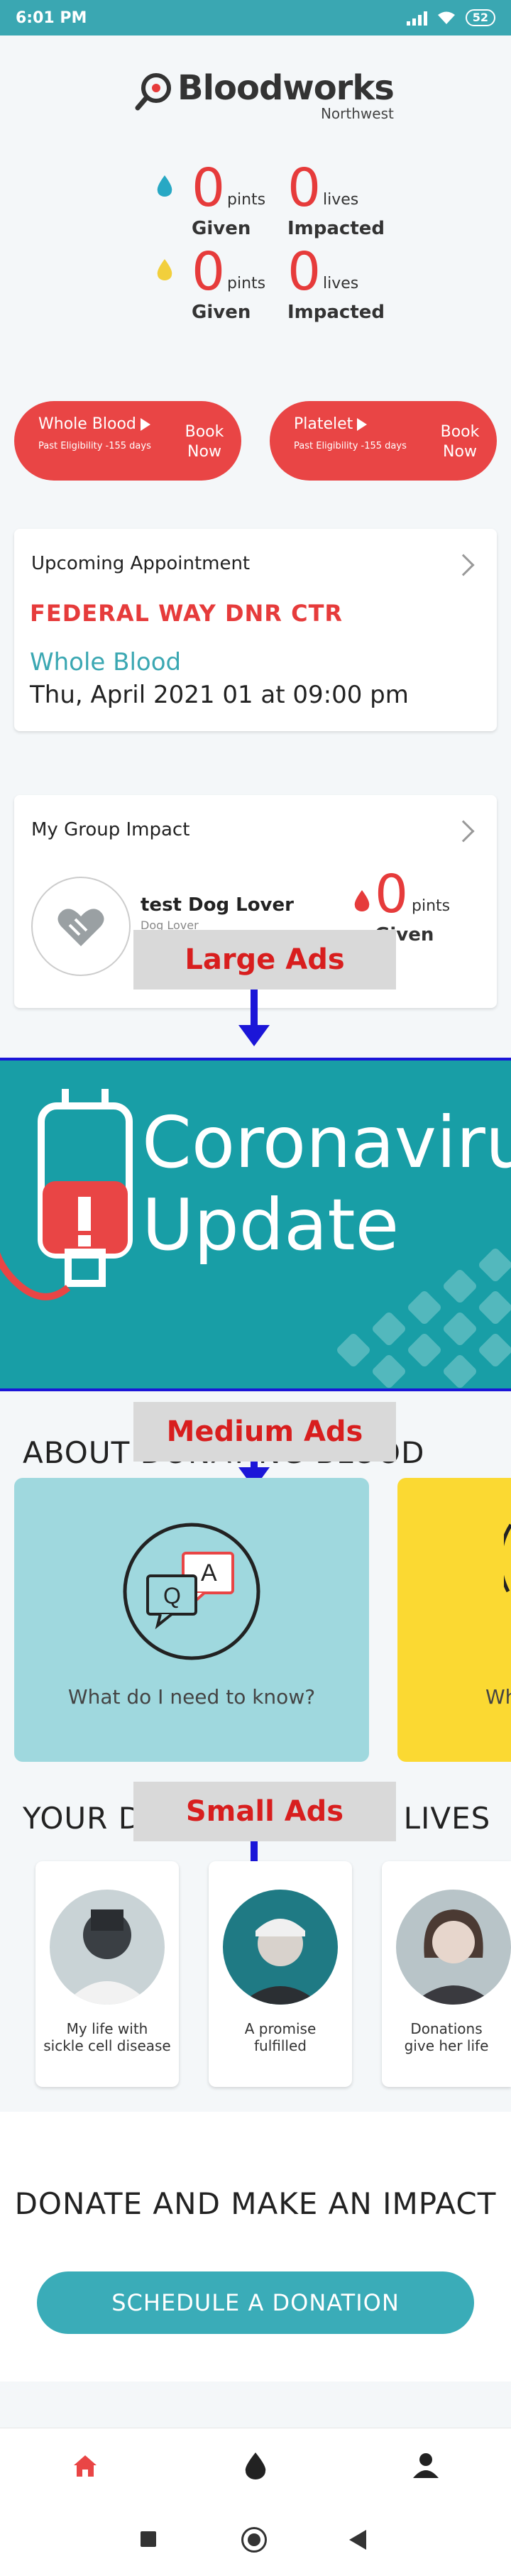  I want to click on book-title: Whole Blood, so click(87, 424).